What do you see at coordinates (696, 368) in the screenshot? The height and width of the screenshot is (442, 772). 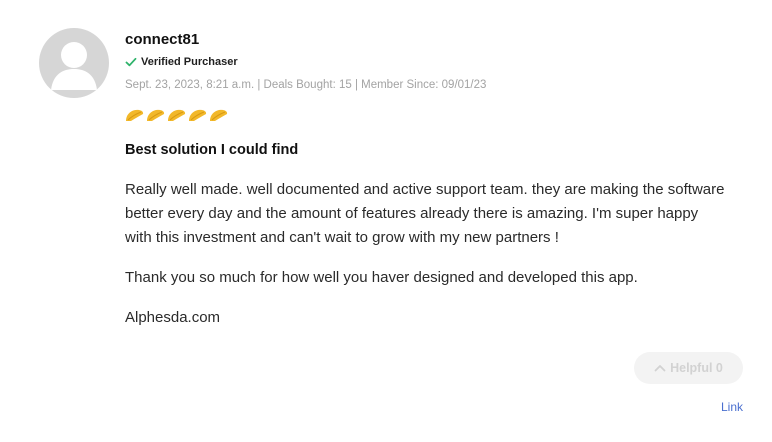 I see `helpful-label: Helpful 0` at bounding box center [696, 368].